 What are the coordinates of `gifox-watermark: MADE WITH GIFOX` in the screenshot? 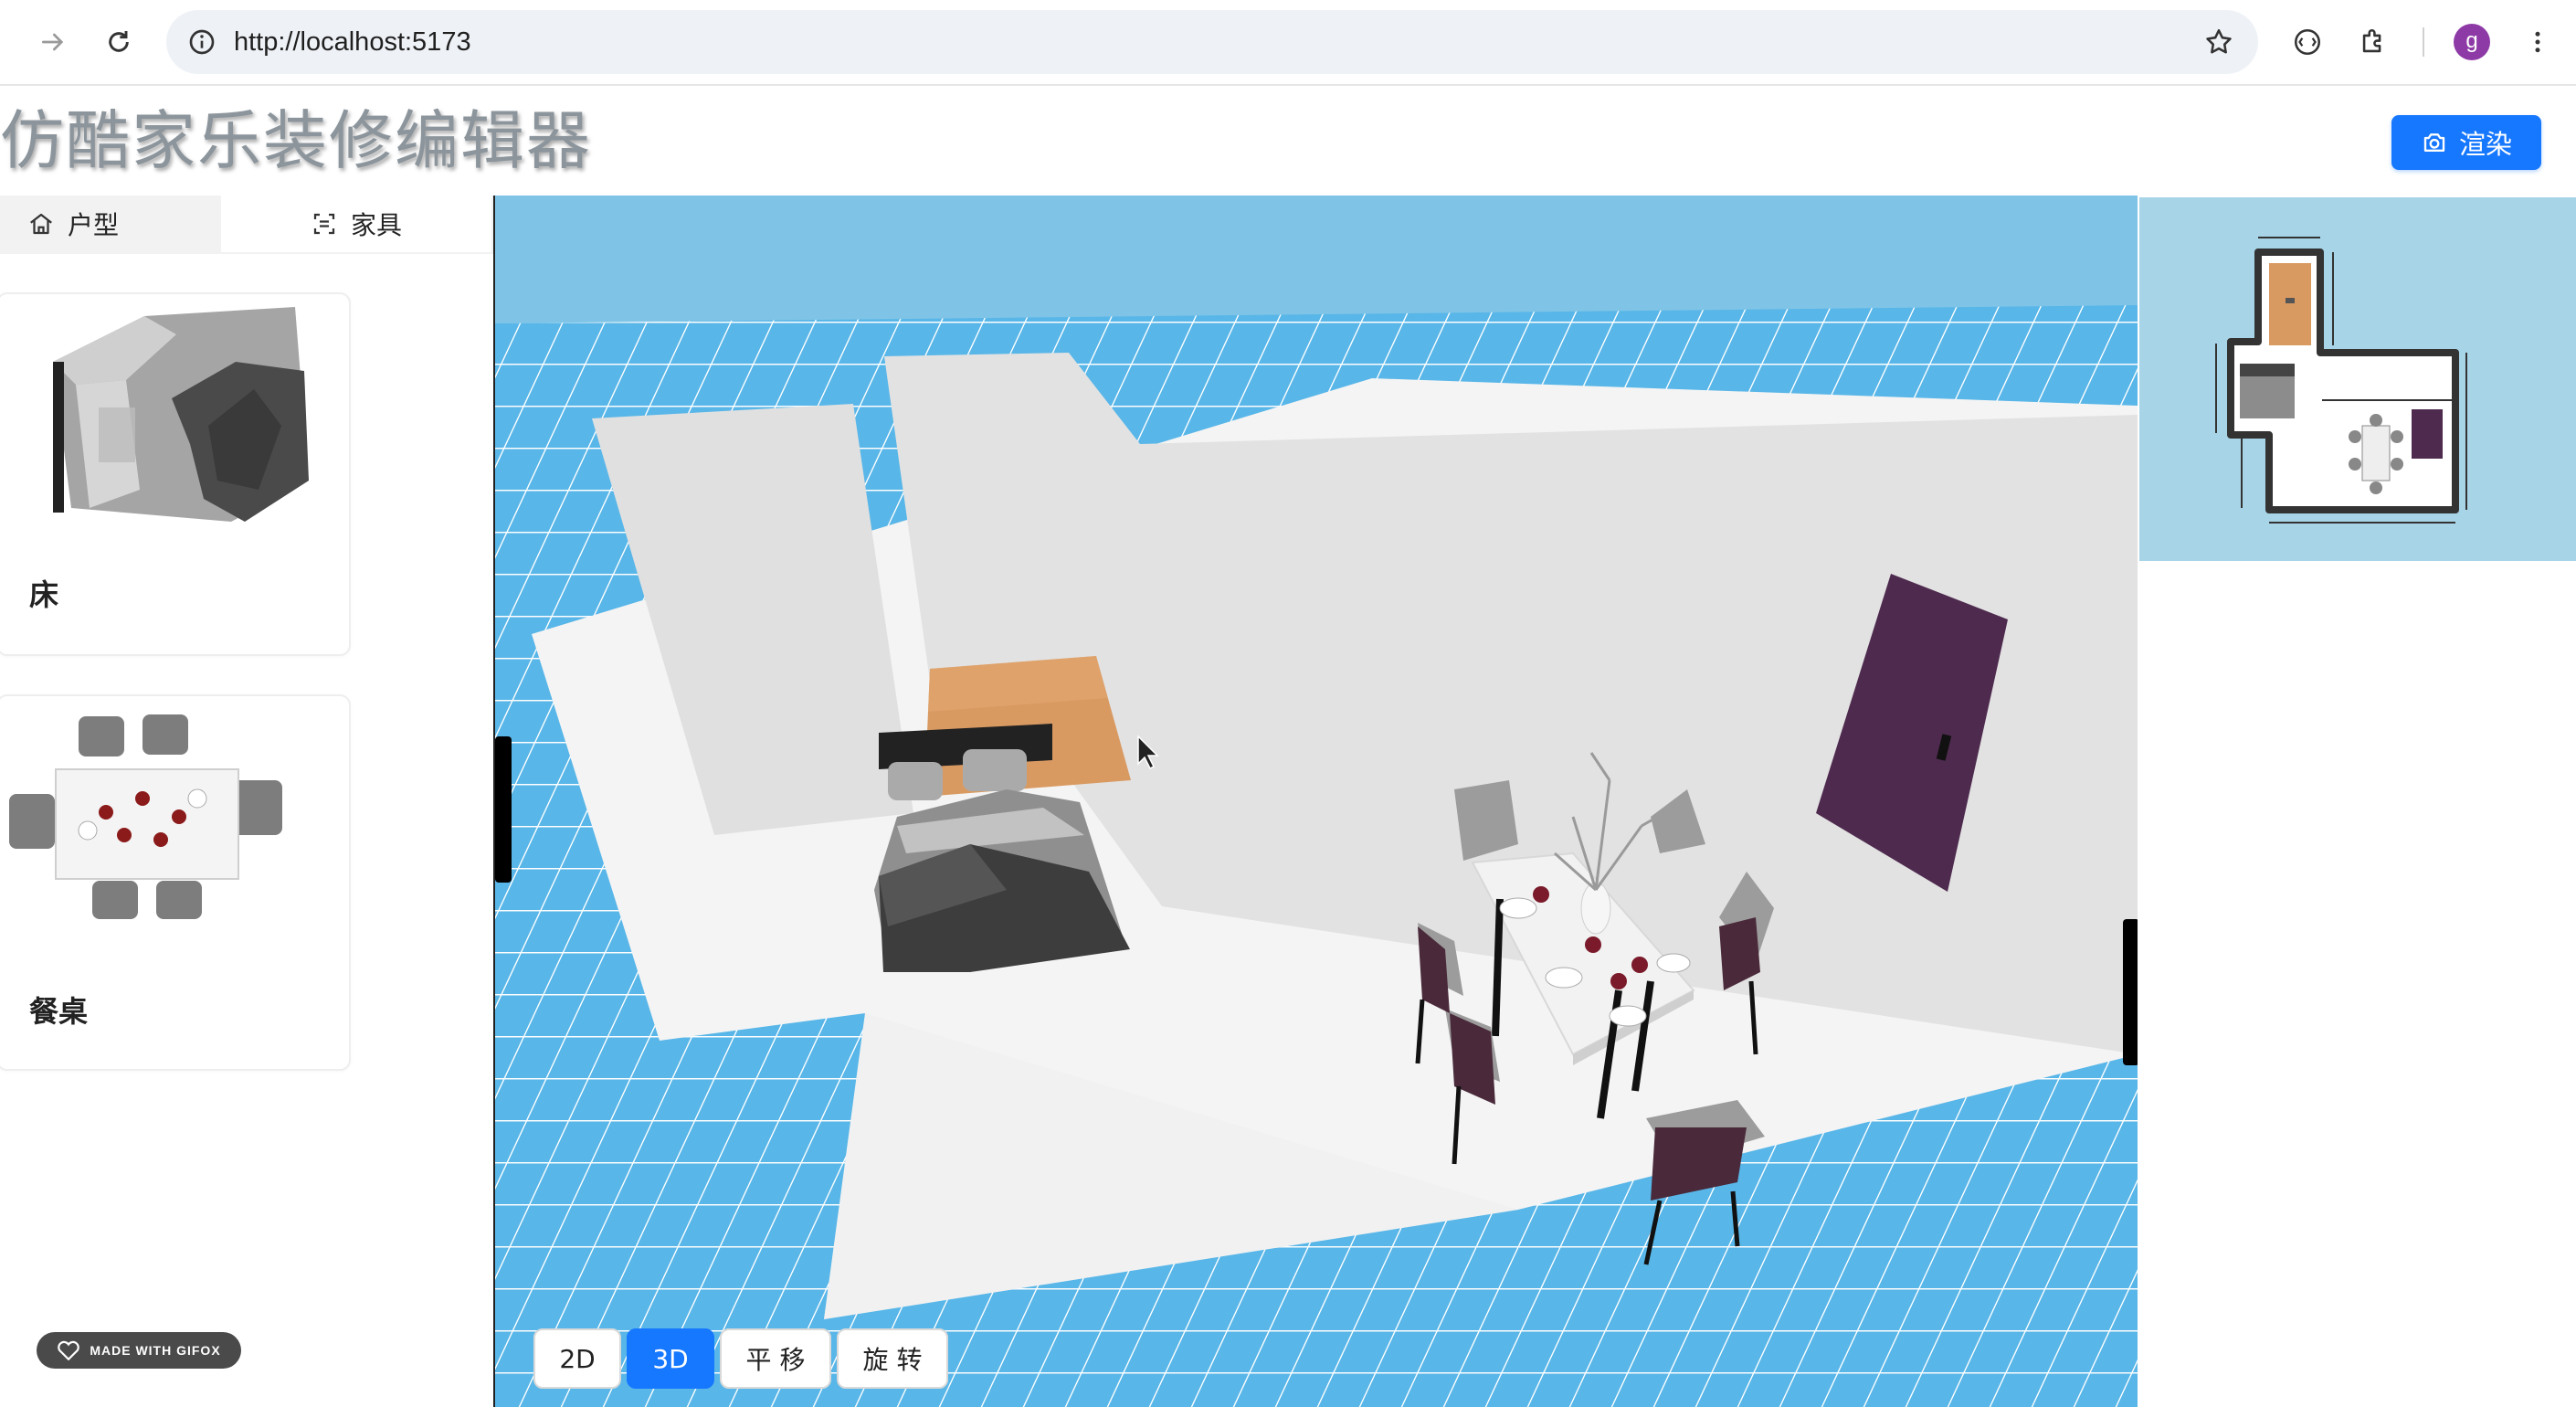 It's located at (139, 1350).